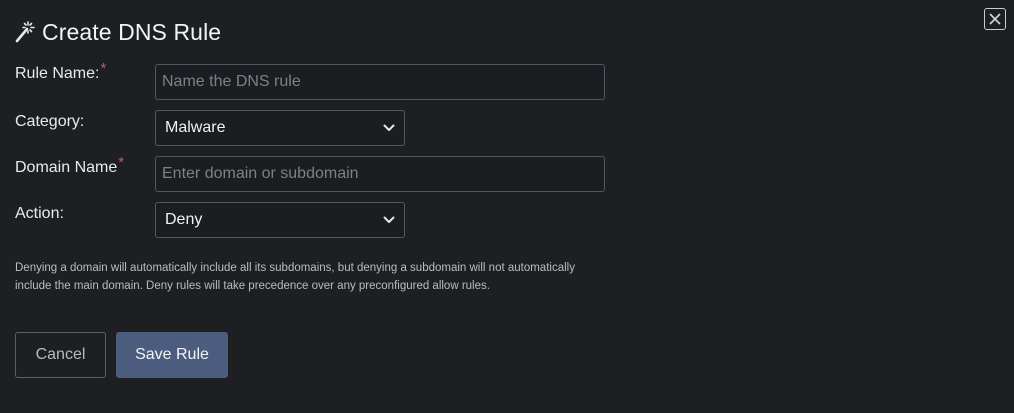  What do you see at coordinates (25, 32) in the screenshot?
I see `magic-wand-icon` at bounding box center [25, 32].